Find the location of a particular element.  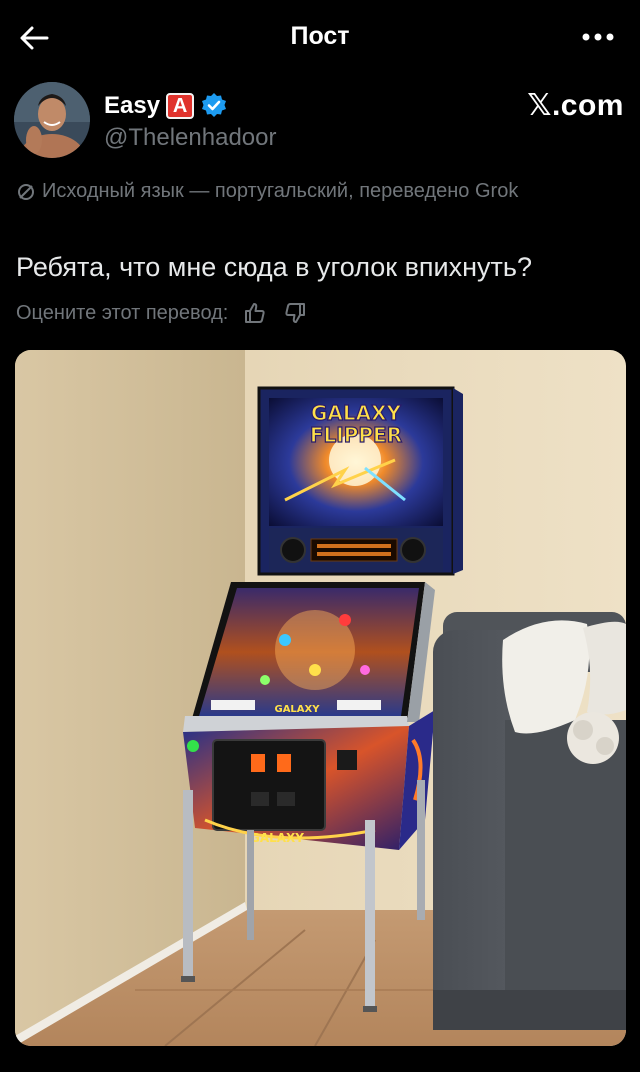

marquee-title-2: FLIPPER is located at coordinates (356, 435).